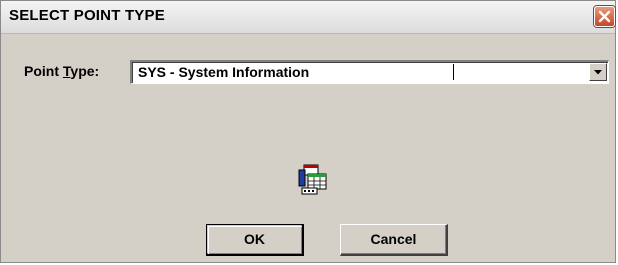 Image resolution: width=618 pixels, height=265 pixels. Describe the element at coordinates (255, 240) in the screenshot. I see `ok-button: OK` at that location.